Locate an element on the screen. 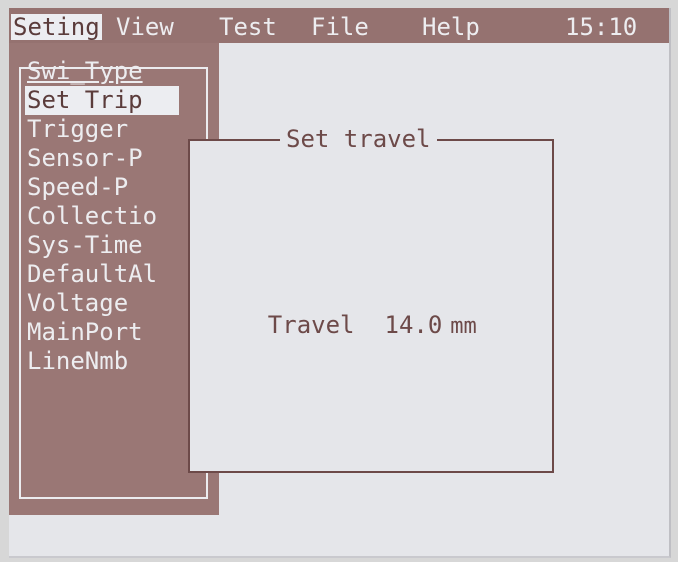 The width and height of the screenshot is (678, 562). dropdown-item-sys-time: Sys-Time is located at coordinates (103, 245).